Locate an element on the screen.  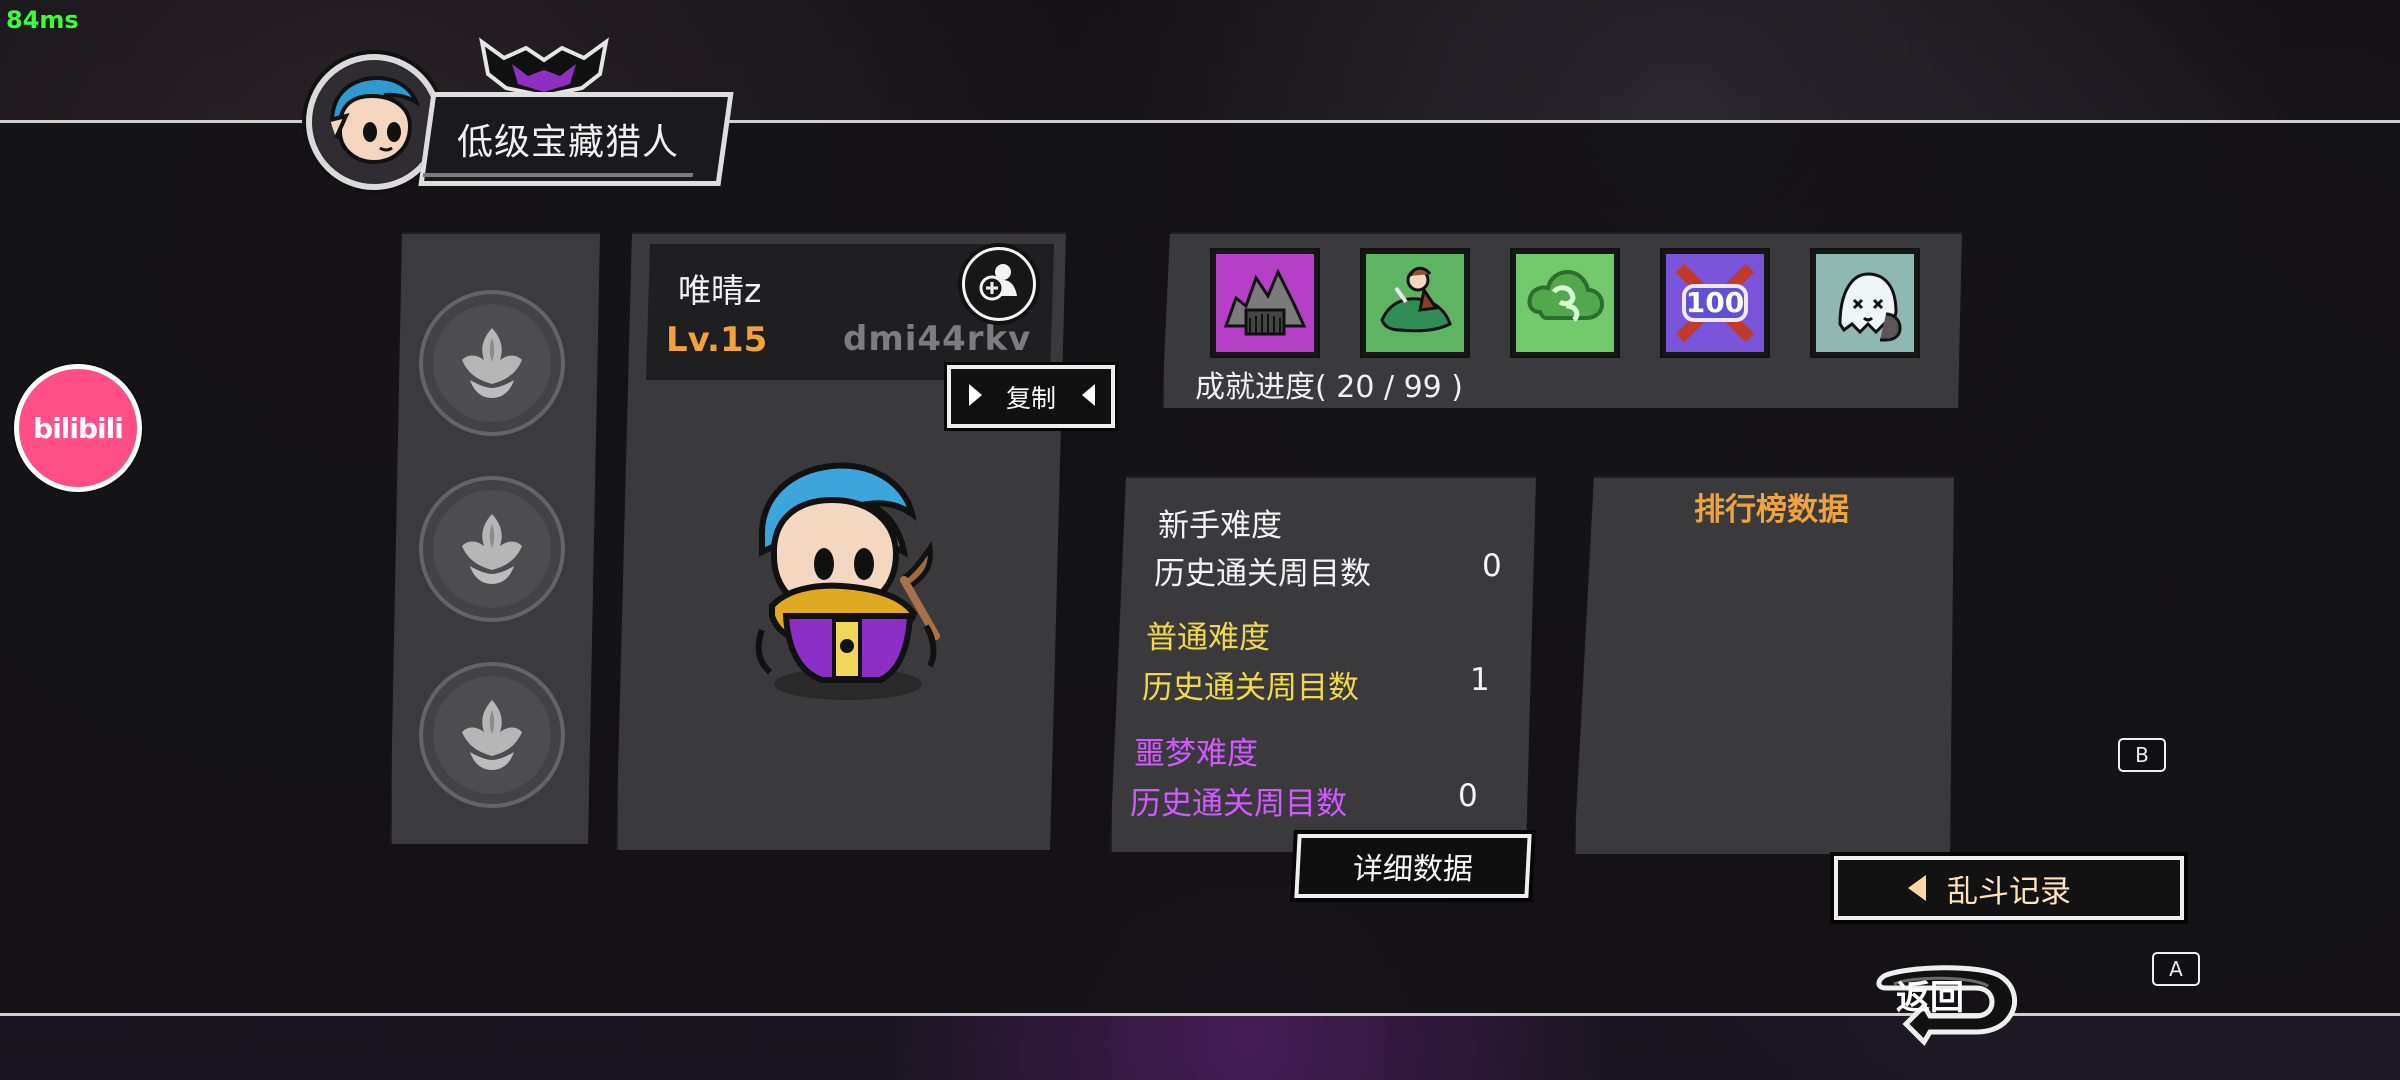
bilibili-text: bilibili is located at coordinates (78, 428).